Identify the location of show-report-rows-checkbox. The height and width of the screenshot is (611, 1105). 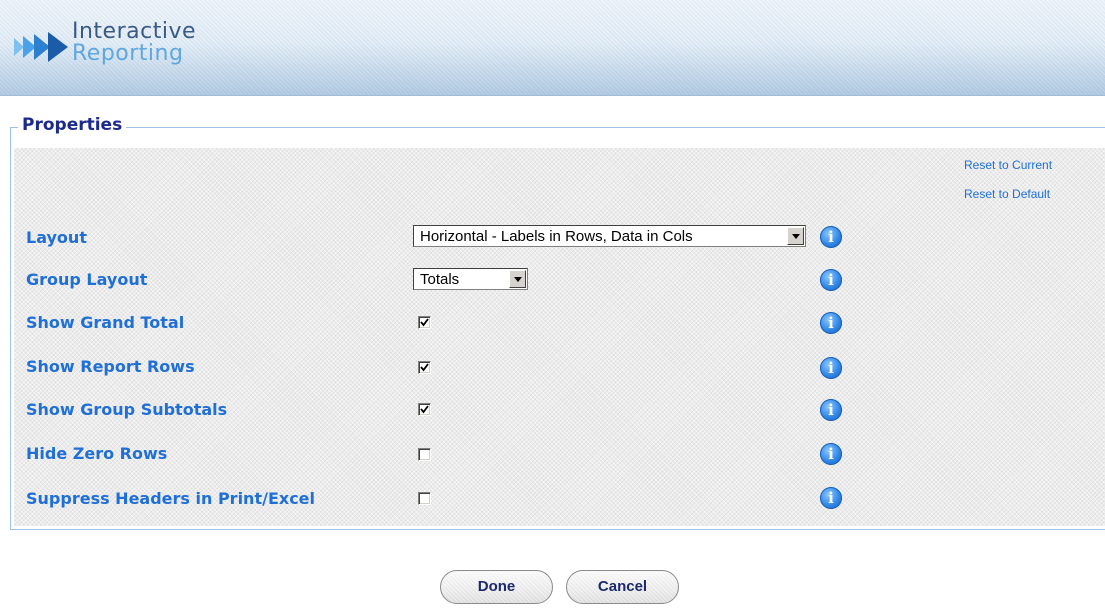
(424, 367).